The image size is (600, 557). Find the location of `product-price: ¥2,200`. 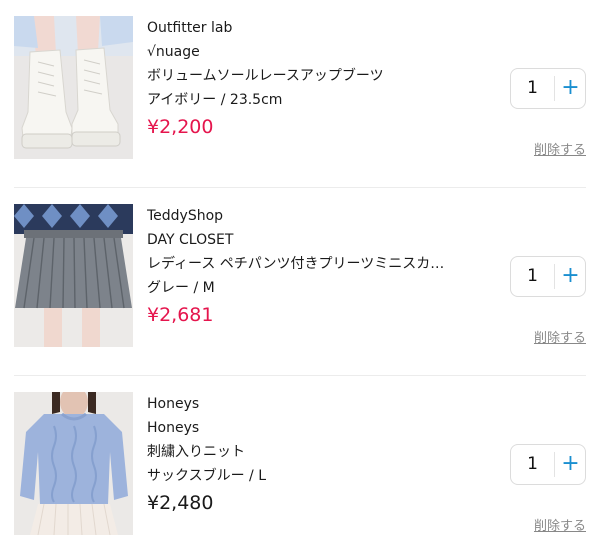

product-price: ¥2,200 is located at coordinates (180, 127).